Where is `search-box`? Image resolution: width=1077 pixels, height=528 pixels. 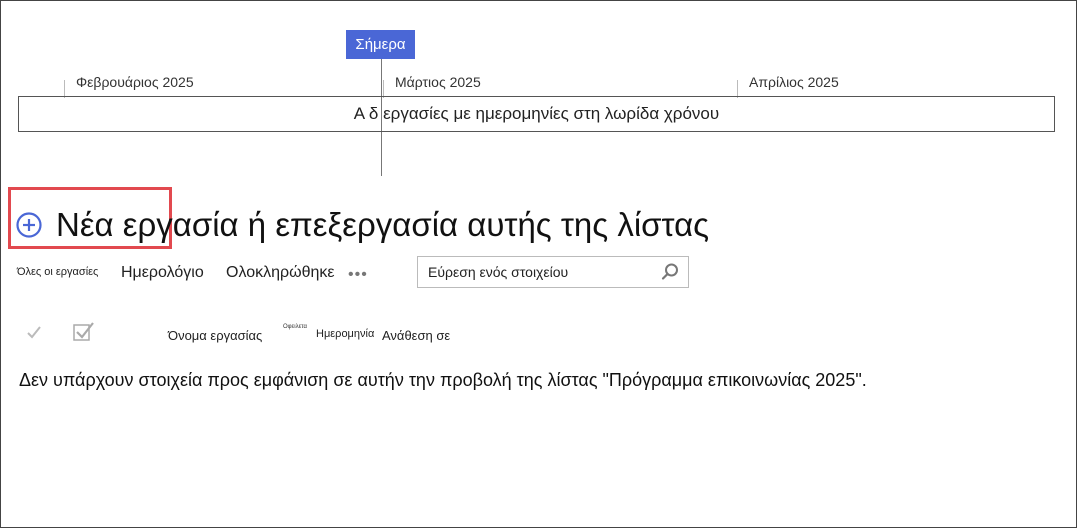 search-box is located at coordinates (553, 272).